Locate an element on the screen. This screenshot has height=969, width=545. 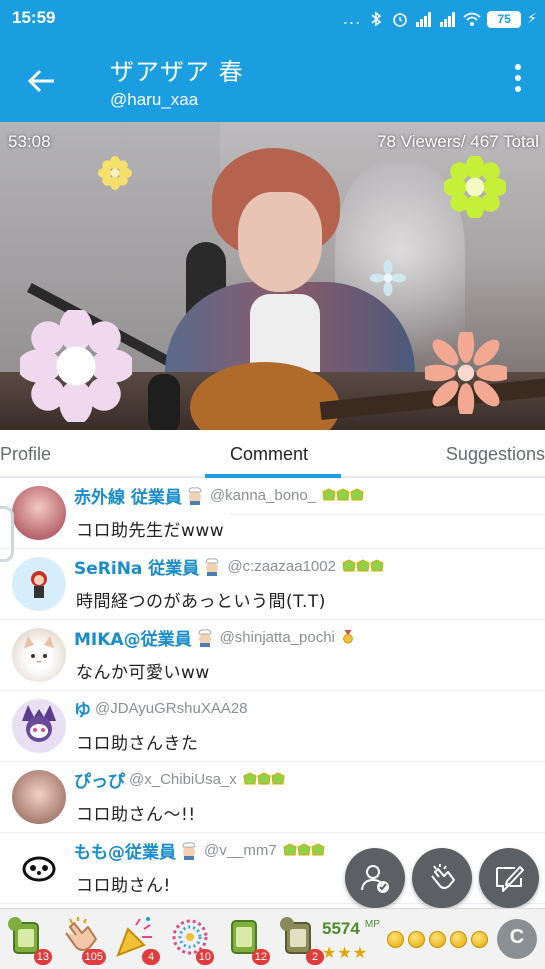
comment-header: ゆ @JDAyuGRshuXAA28 is located at coordinates (161, 708).